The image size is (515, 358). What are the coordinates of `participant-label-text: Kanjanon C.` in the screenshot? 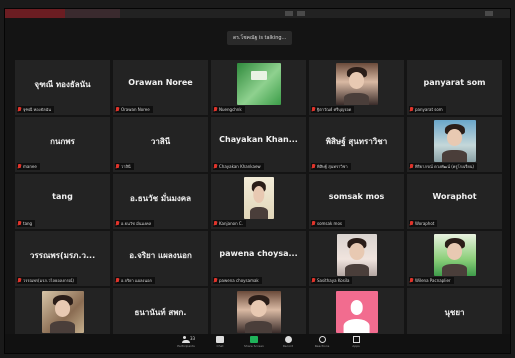 It's located at (231, 223).